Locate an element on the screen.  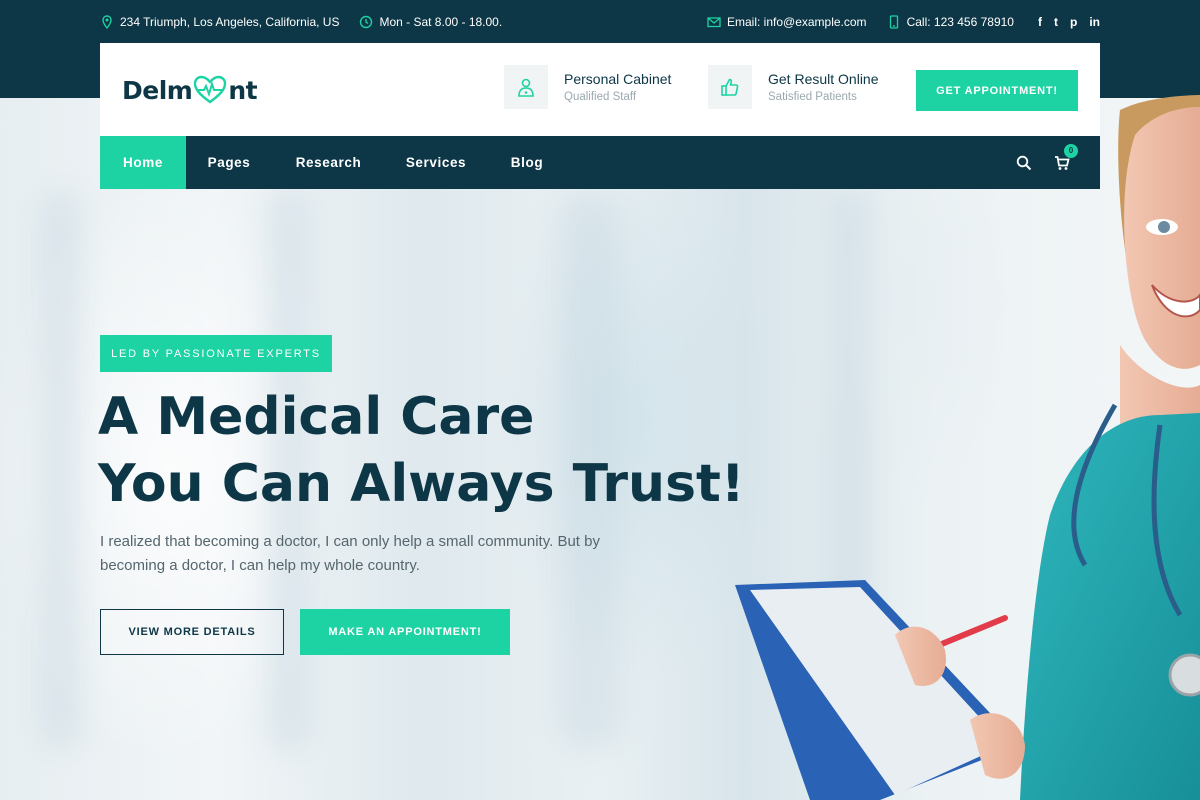
facebook-icon: f is located at coordinates (1040, 22).